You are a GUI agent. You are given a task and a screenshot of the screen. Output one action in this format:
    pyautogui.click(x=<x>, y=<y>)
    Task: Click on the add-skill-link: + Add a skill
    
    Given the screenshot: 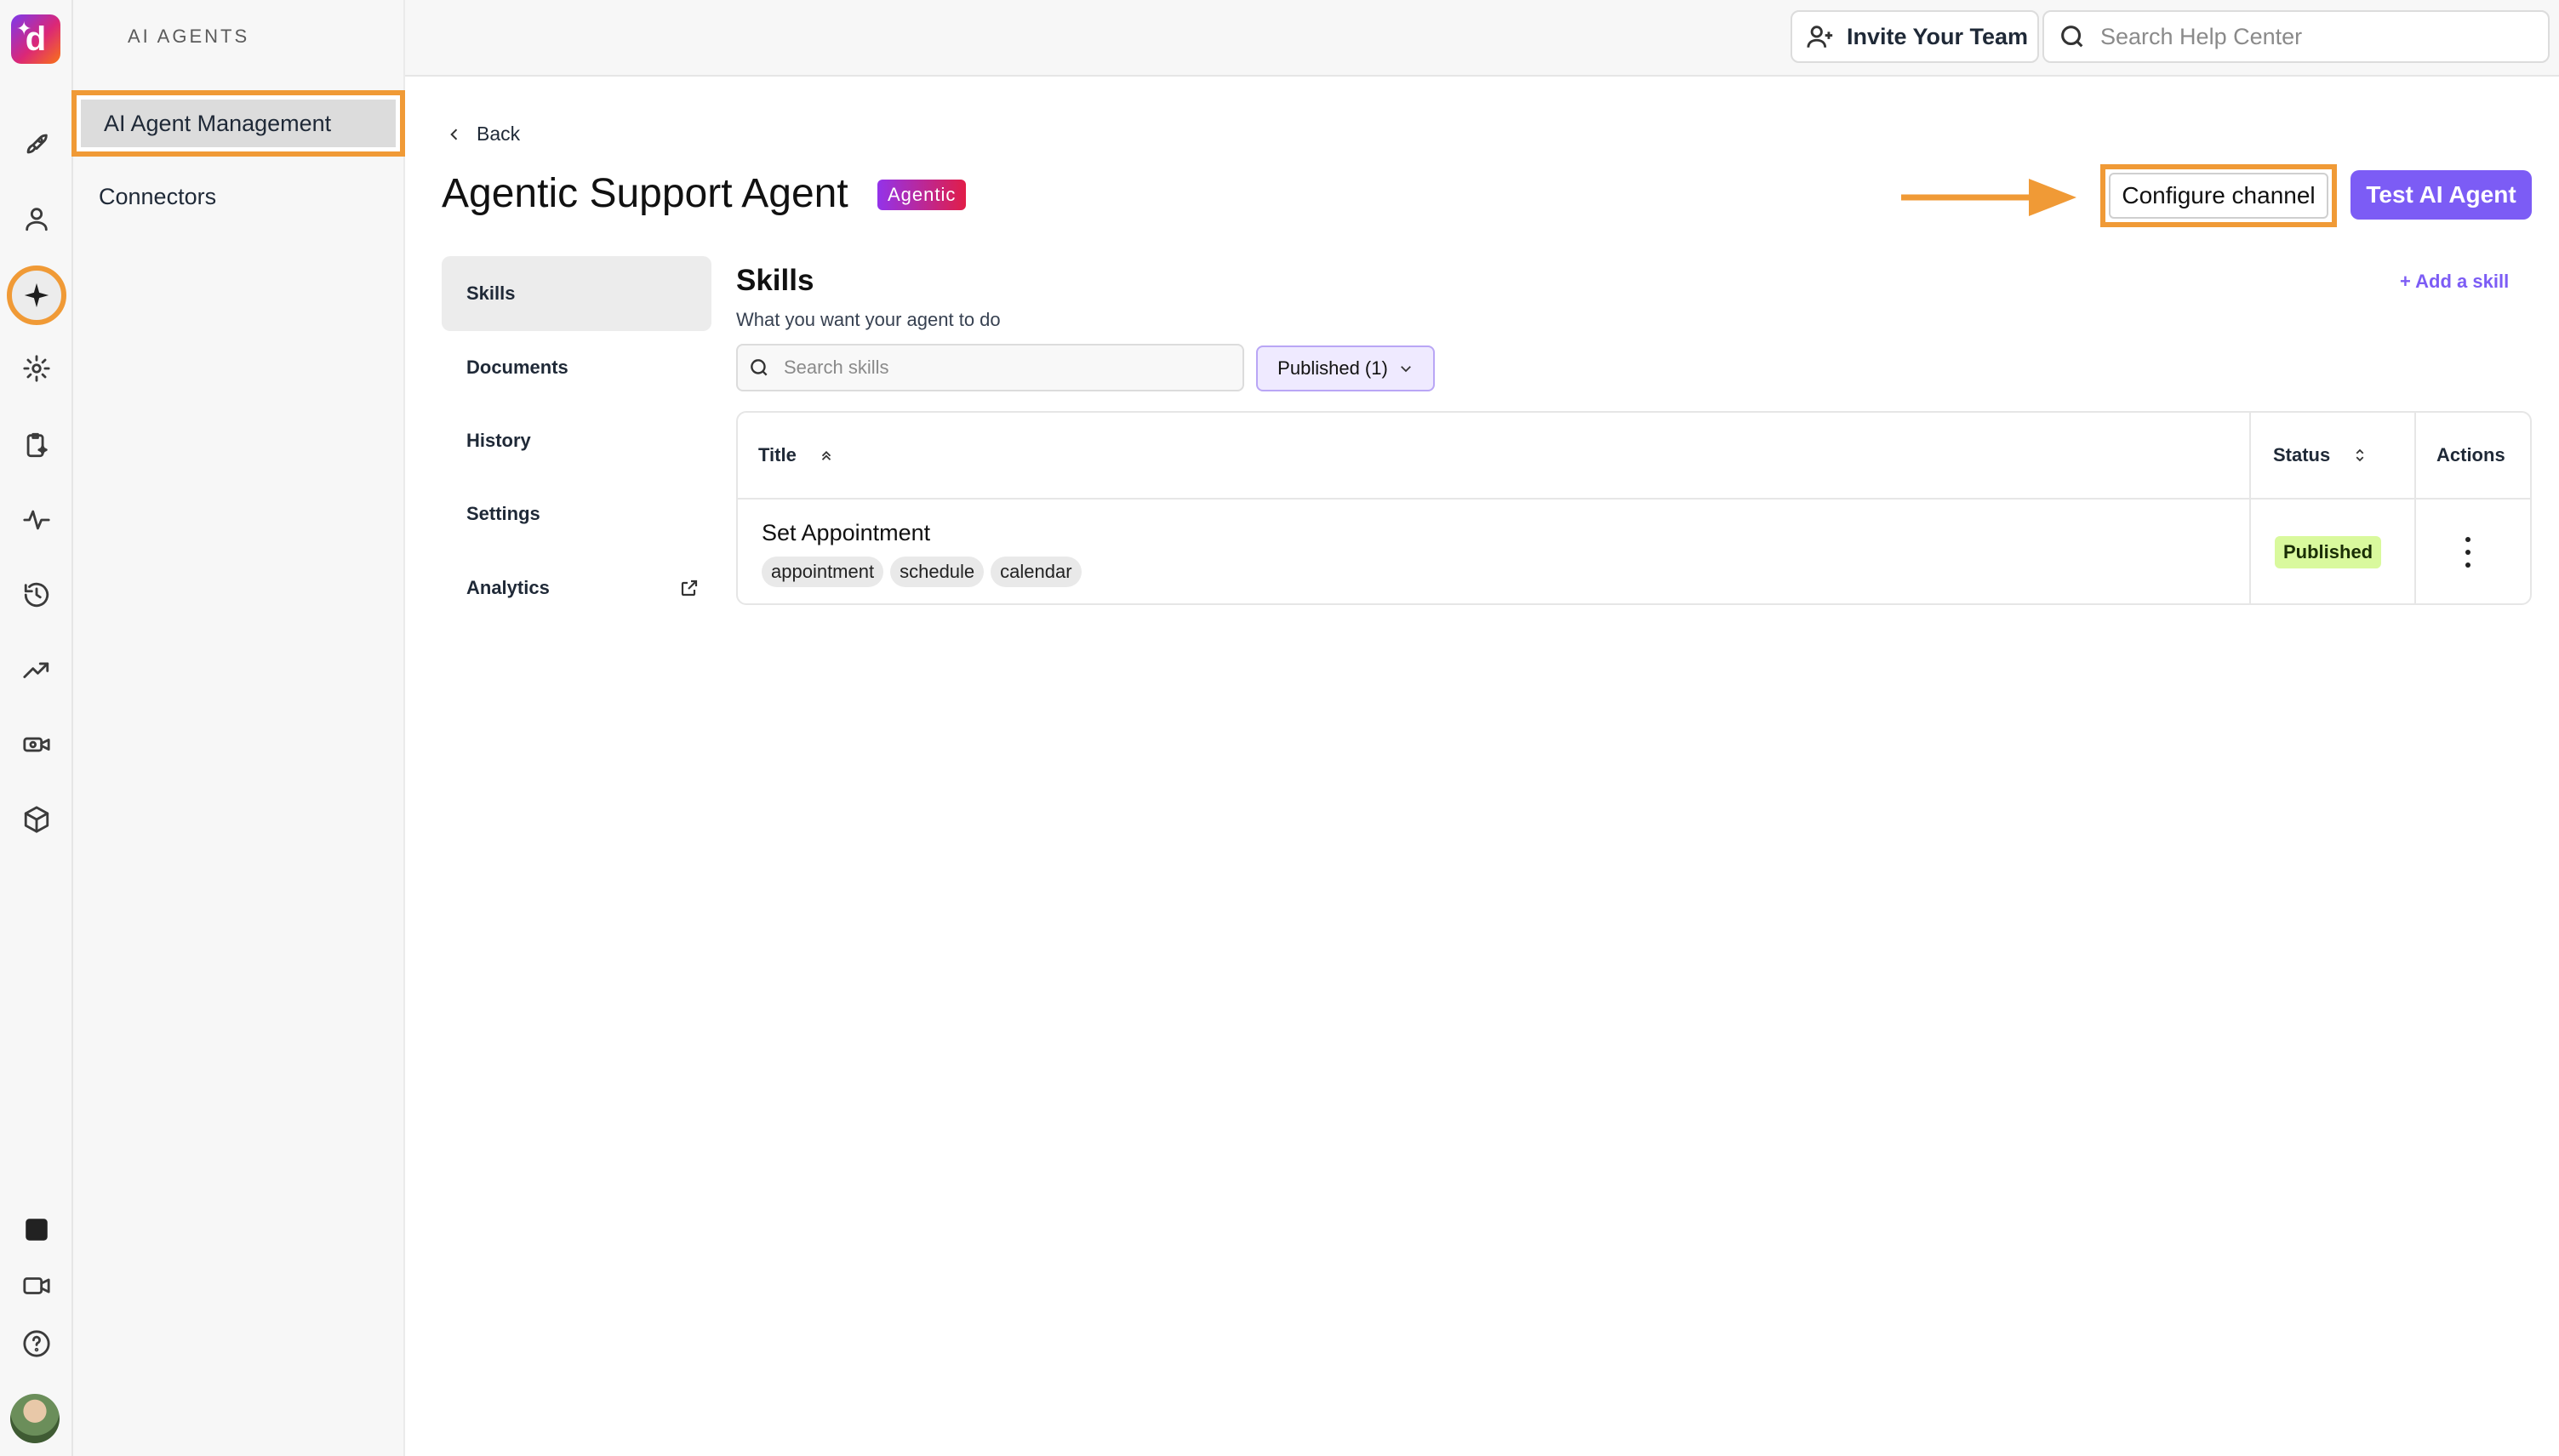 What is the action you would take?
    pyautogui.click(x=2454, y=282)
    